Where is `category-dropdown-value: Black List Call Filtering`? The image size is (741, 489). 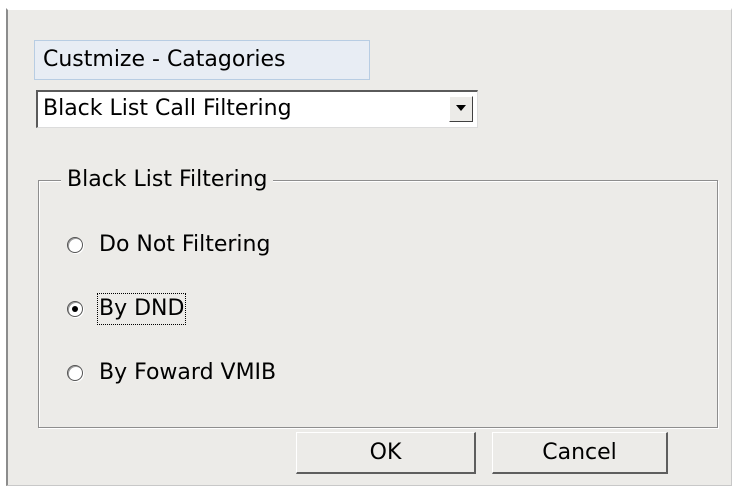 category-dropdown-value: Black List Call Filtering is located at coordinates (167, 108).